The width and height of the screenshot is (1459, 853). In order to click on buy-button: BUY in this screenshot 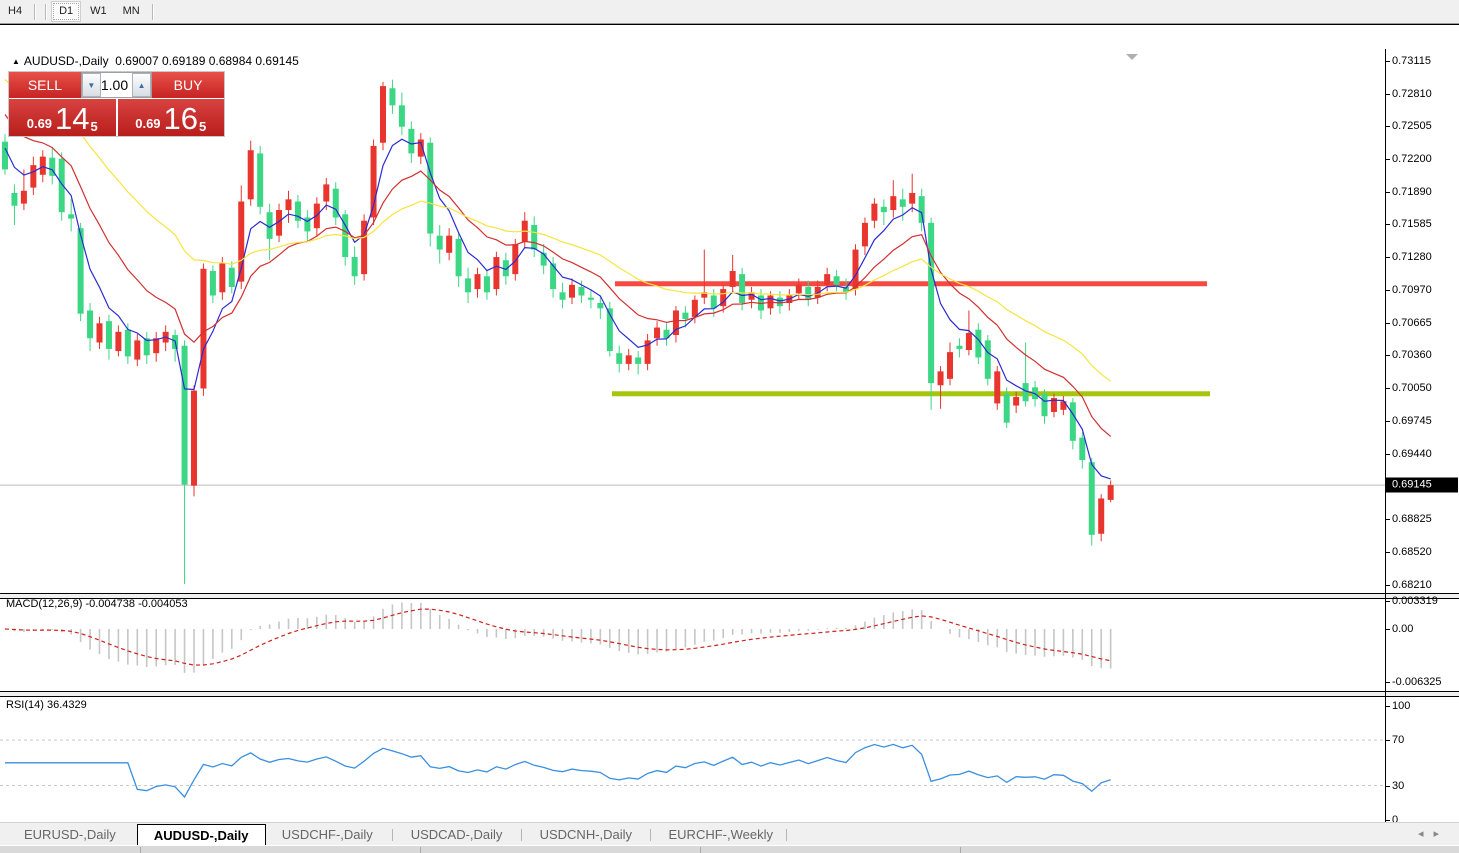, I will do `click(188, 85)`.